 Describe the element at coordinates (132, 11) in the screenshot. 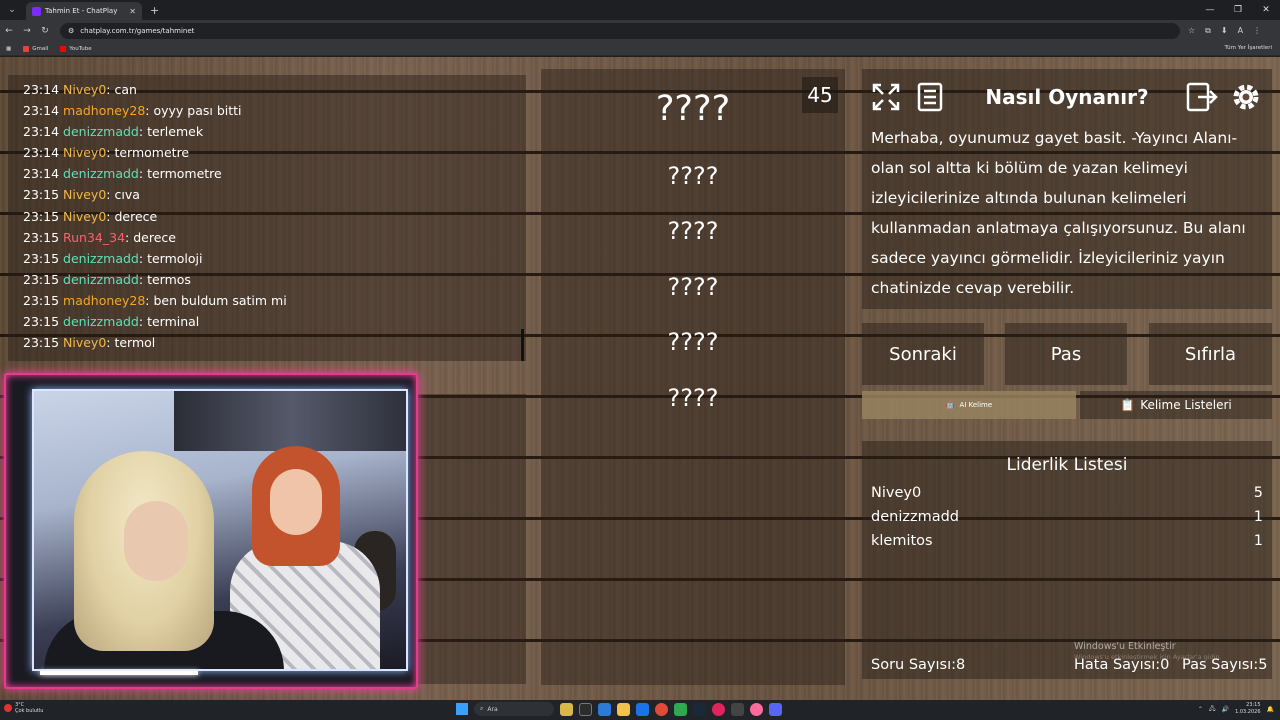

I see `tab-close-icon: ✕` at that location.